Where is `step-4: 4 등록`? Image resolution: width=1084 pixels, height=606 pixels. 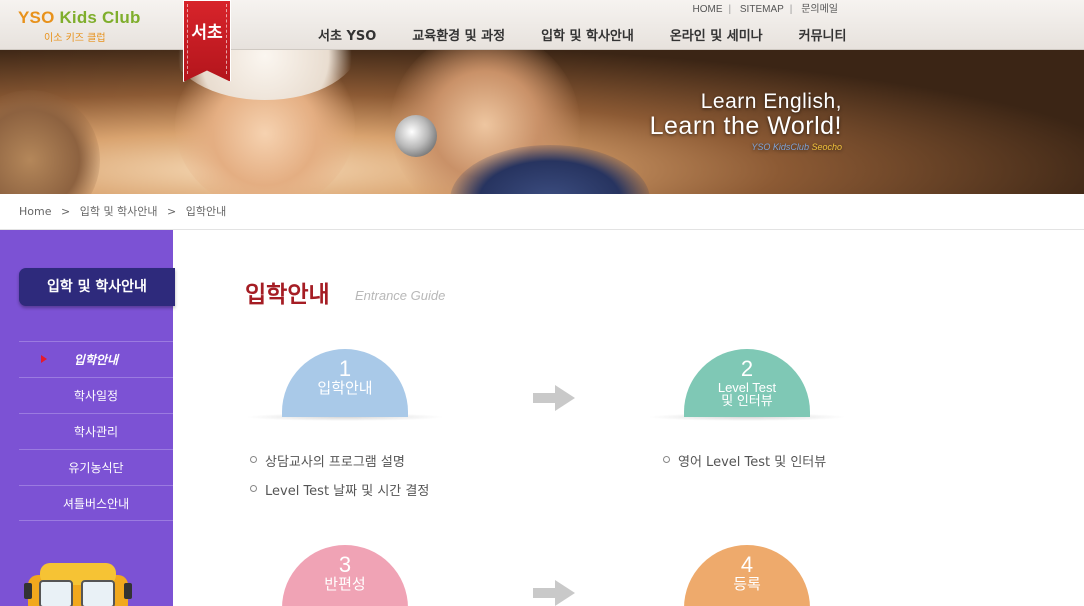
step-4: 4 등록 is located at coordinates (747, 575).